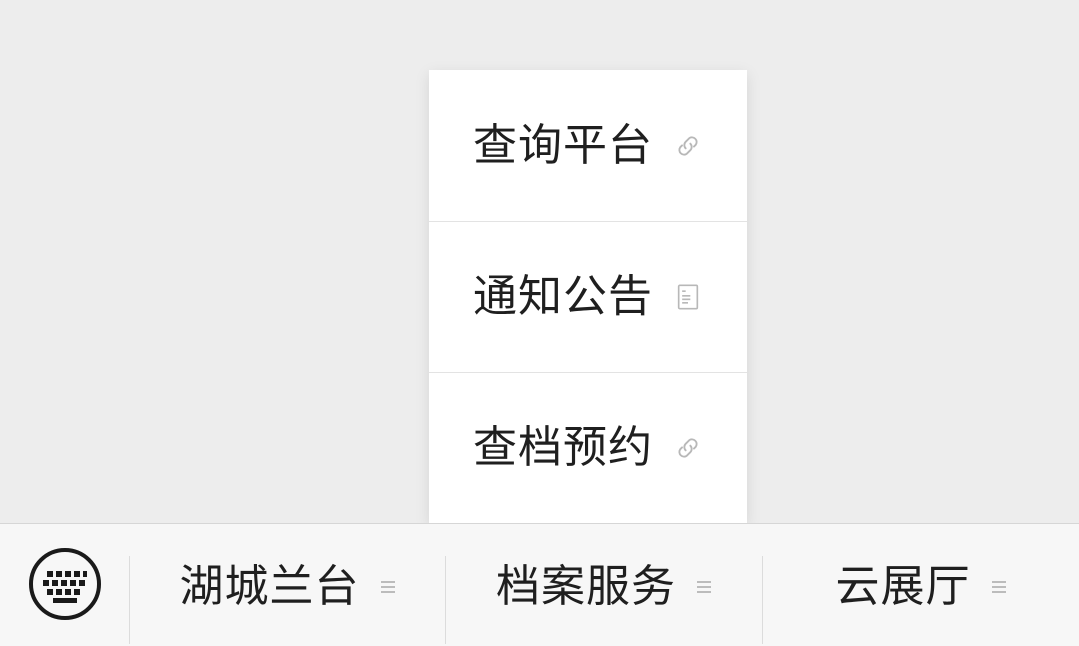 The image size is (1079, 646). I want to click on submenu-item-label: 通知公告, so click(563, 296).